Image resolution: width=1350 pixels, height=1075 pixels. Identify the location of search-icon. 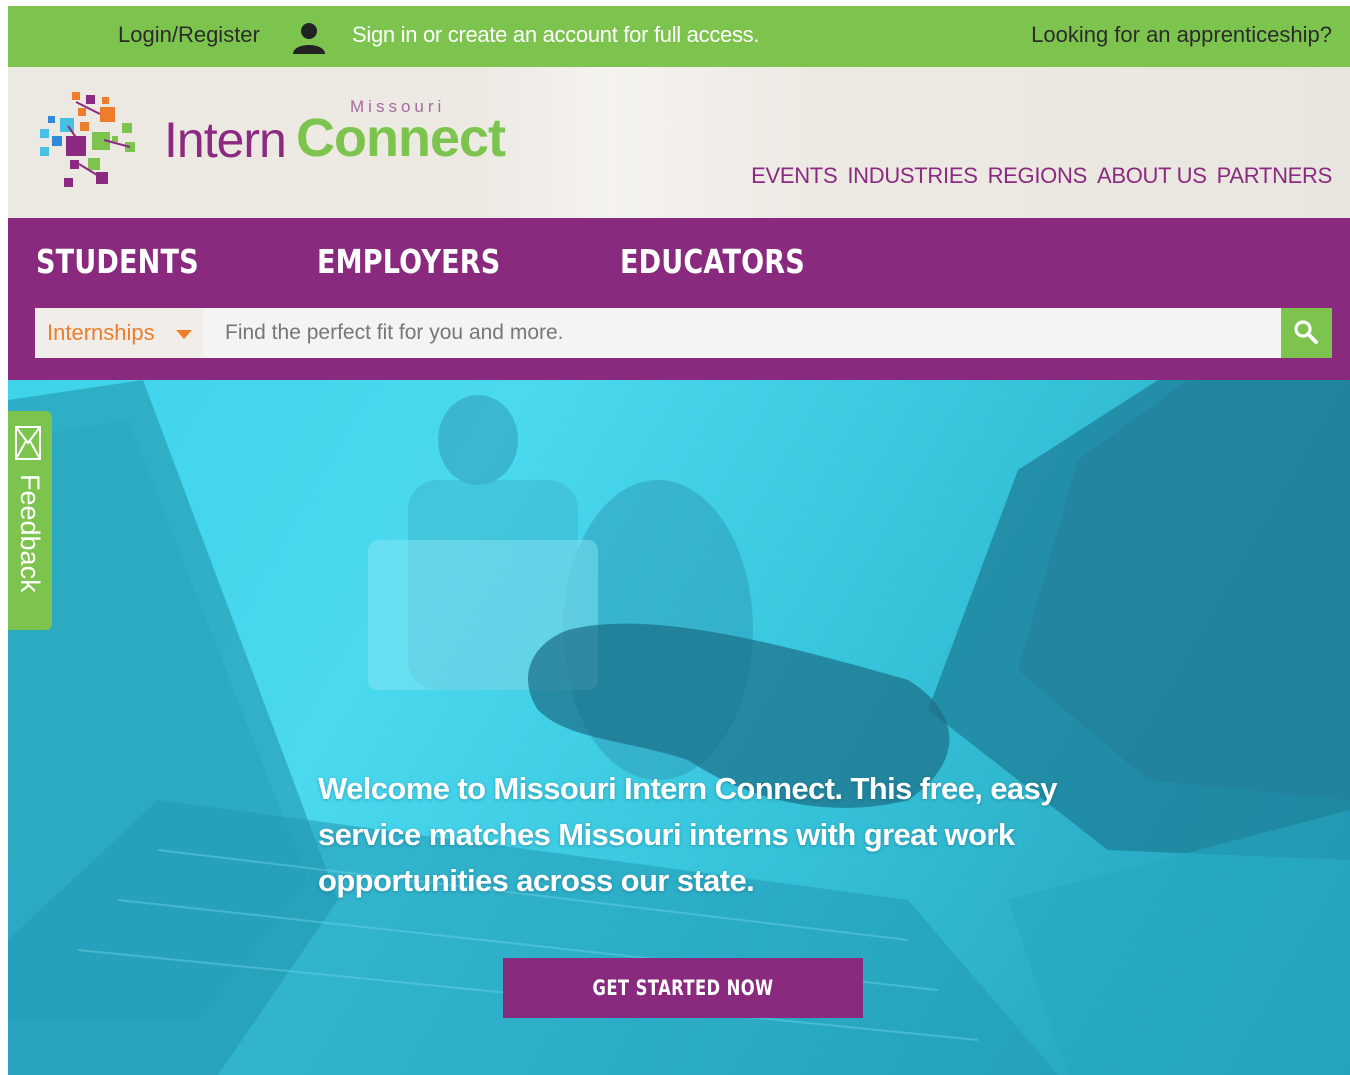
(1306, 332).